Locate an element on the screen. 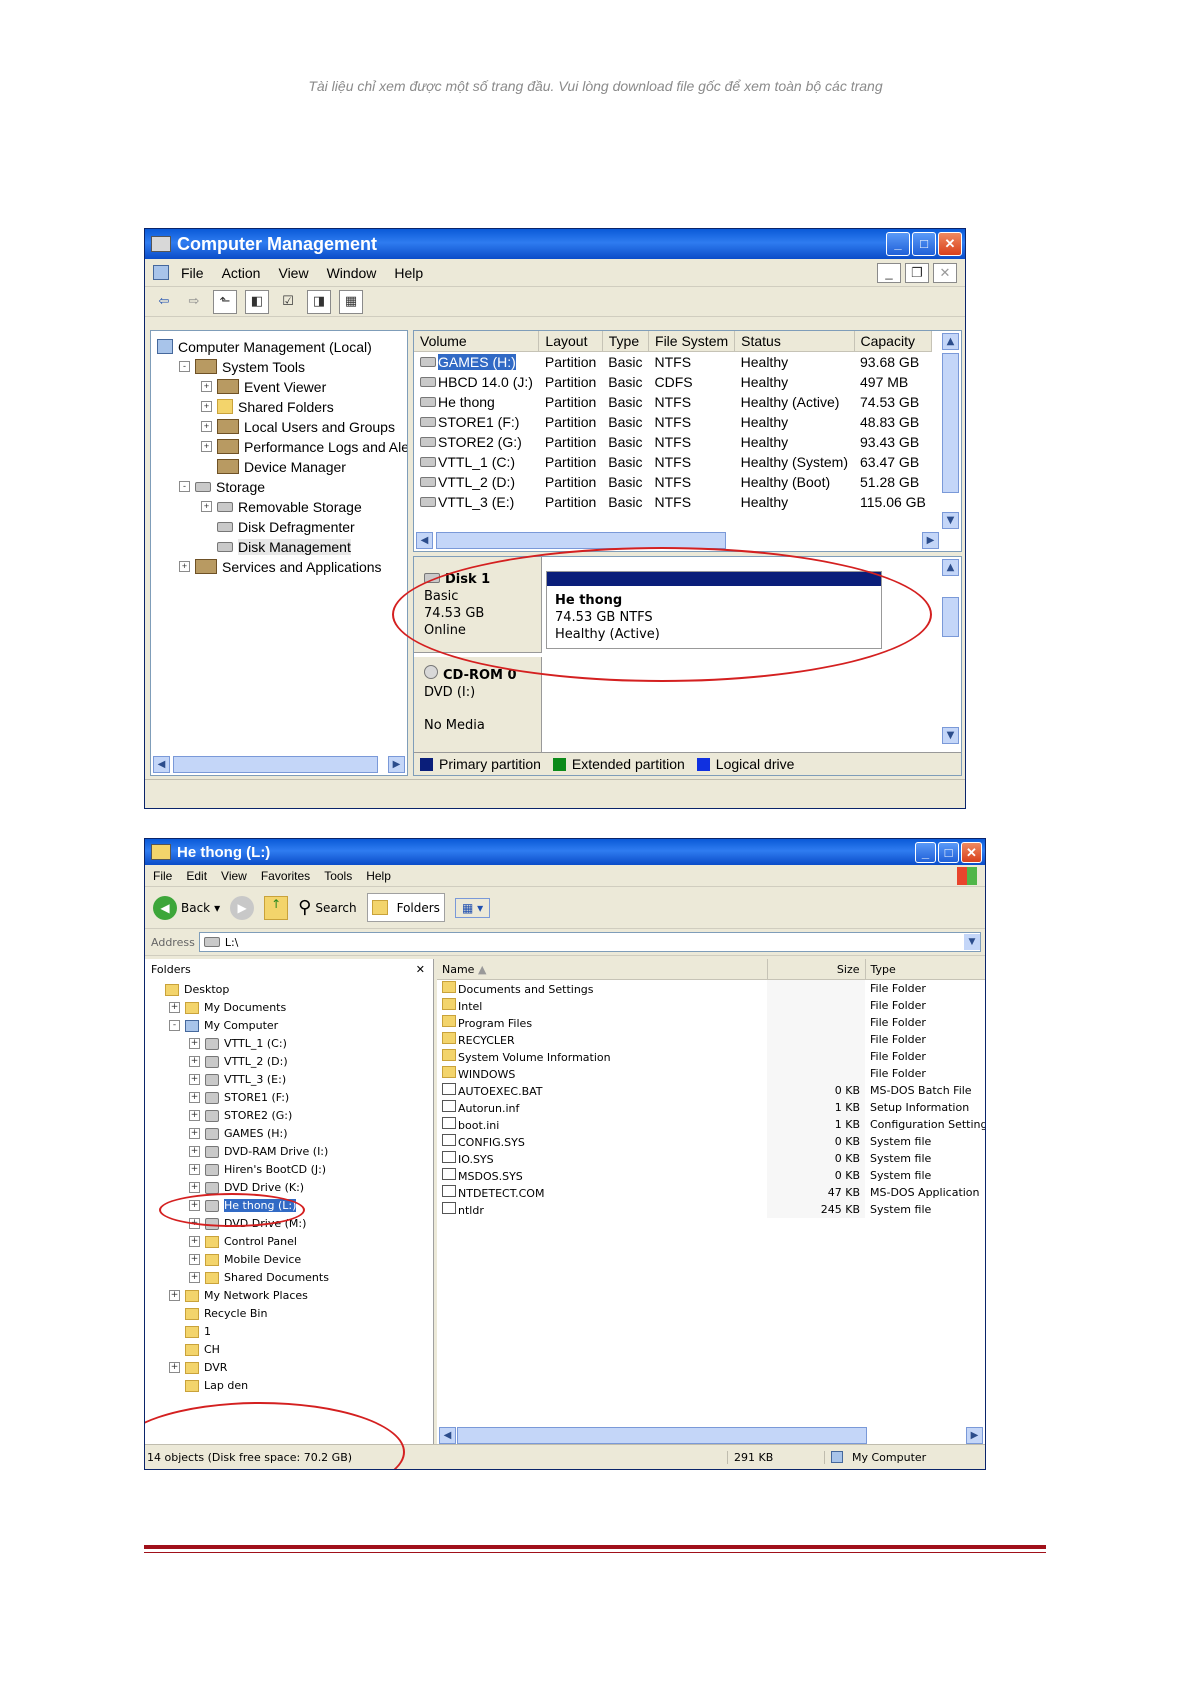 Image resolution: width=1191 pixels, height=1685 pixels. file-row: AUTOEXEC.BAT 0 KB MS-DOS Batch File is located at coordinates (711, 1090).